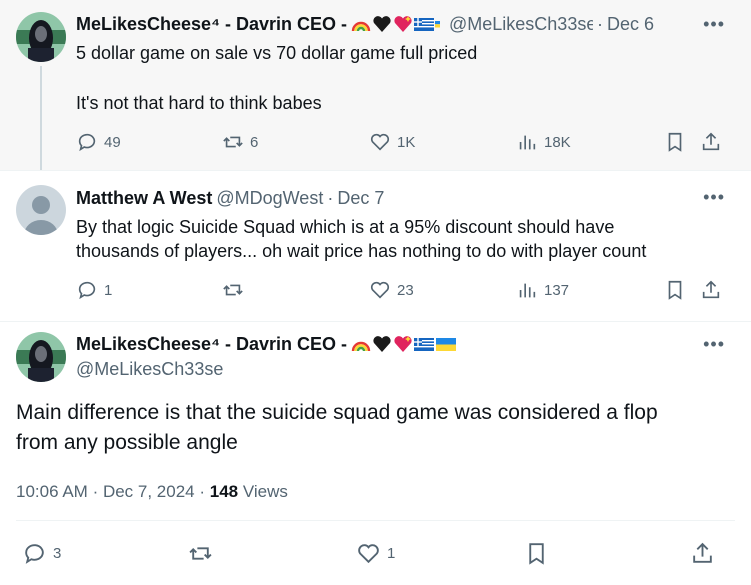 The width and height of the screenshot is (751, 585). Describe the element at coordinates (265, 491) in the screenshot. I see `views-label: Views` at that location.